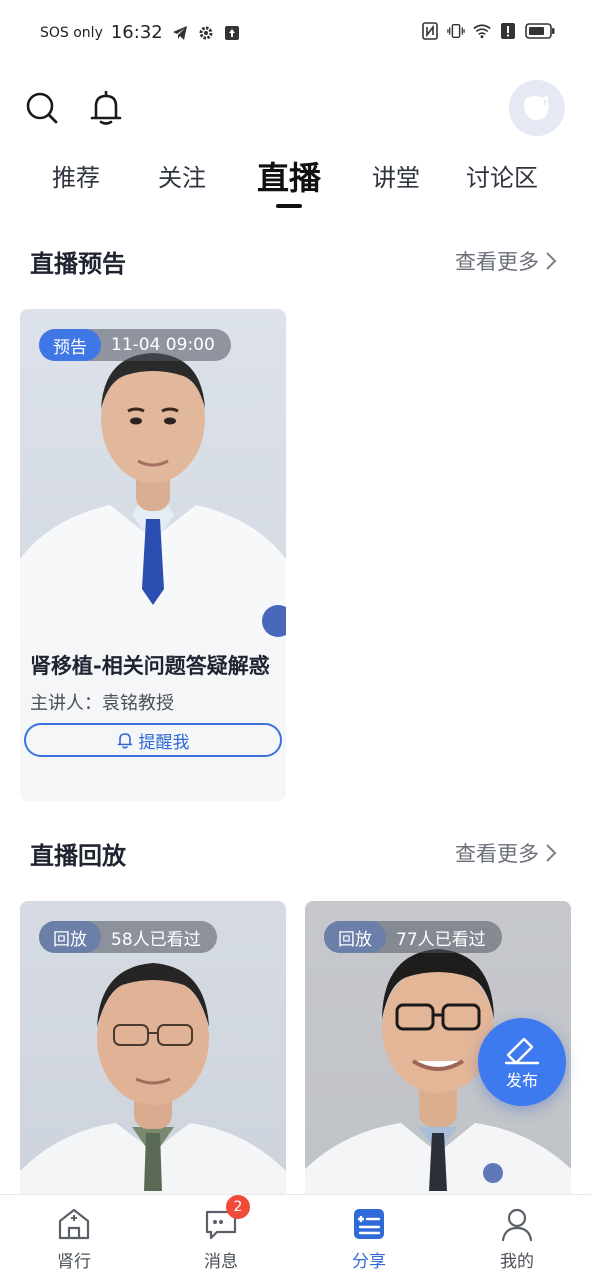 The width and height of the screenshot is (591, 1280). I want to click on avatar, so click(537, 108).